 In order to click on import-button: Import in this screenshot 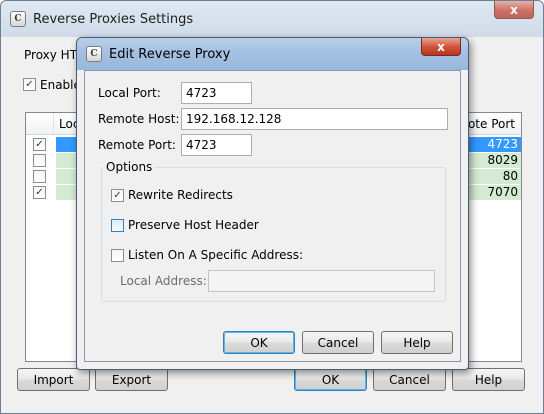, I will do `click(53, 379)`.